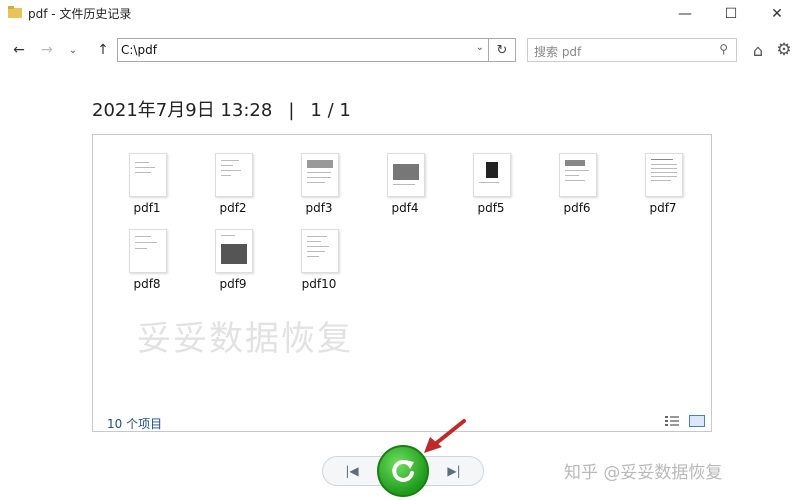 This screenshot has width=800, height=500. I want to click on address-bar: C:\pdf ⌄, so click(303, 50).